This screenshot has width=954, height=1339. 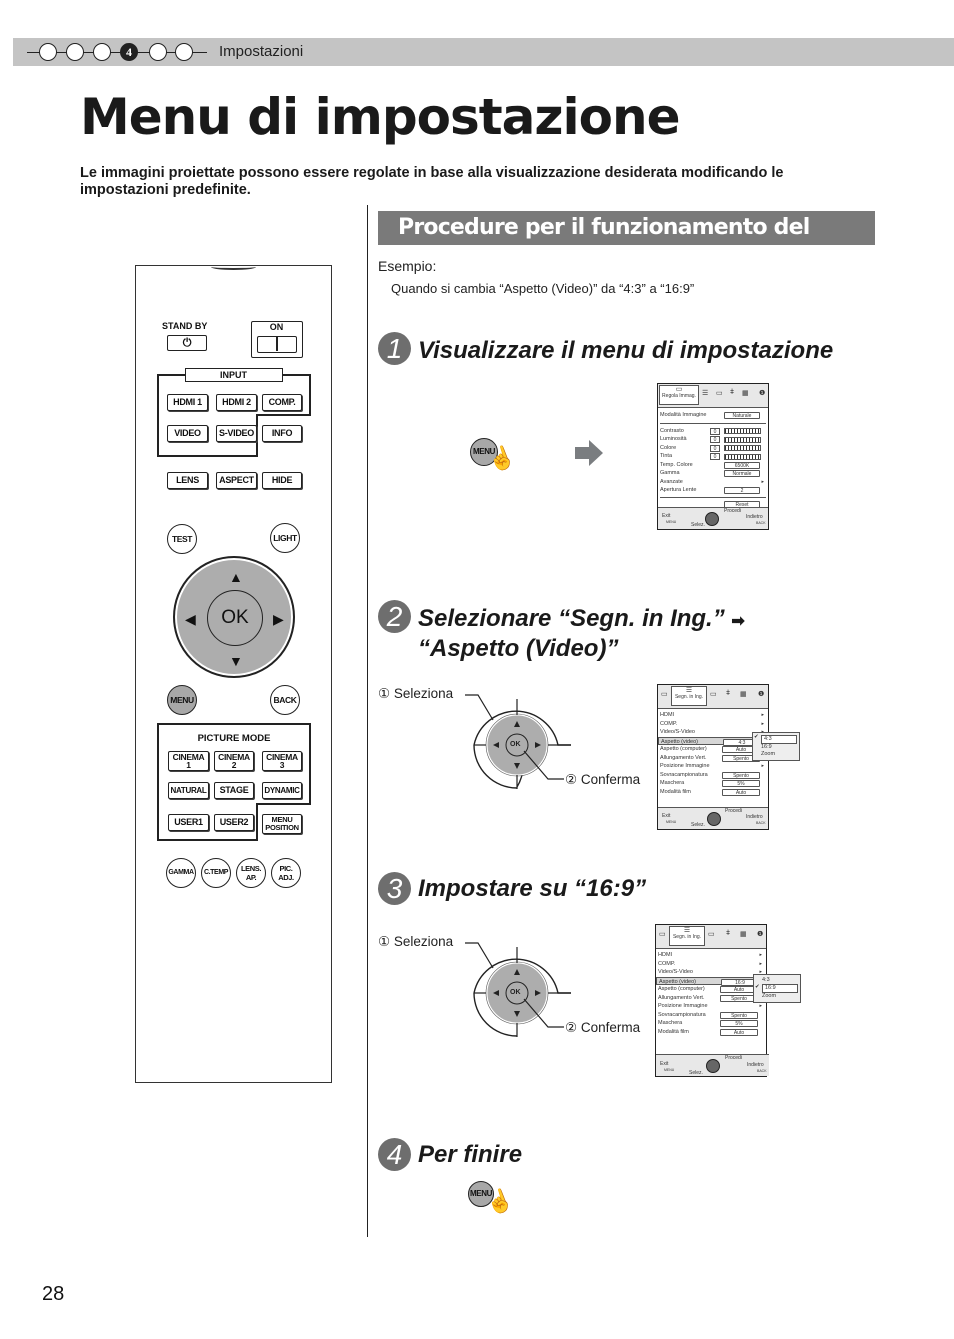 I want to click on hdmi1-button: HDMI 1, so click(x=187, y=402).